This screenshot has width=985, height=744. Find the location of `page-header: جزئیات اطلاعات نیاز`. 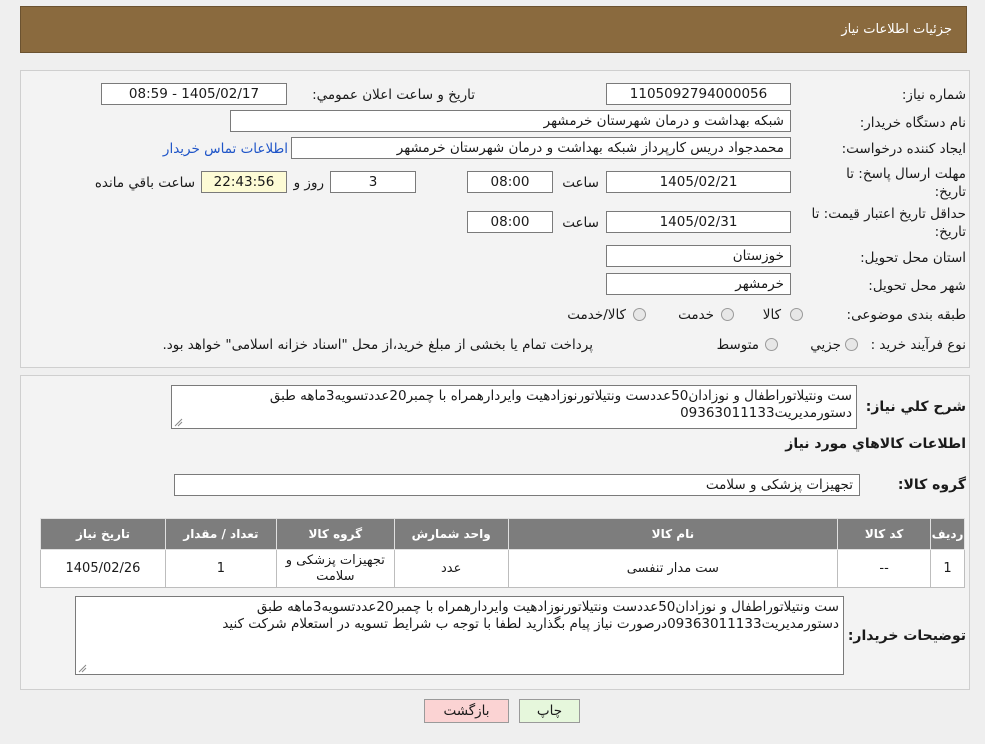

page-header: جزئیات اطلاعات نیاز is located at coordinates (493, 29).